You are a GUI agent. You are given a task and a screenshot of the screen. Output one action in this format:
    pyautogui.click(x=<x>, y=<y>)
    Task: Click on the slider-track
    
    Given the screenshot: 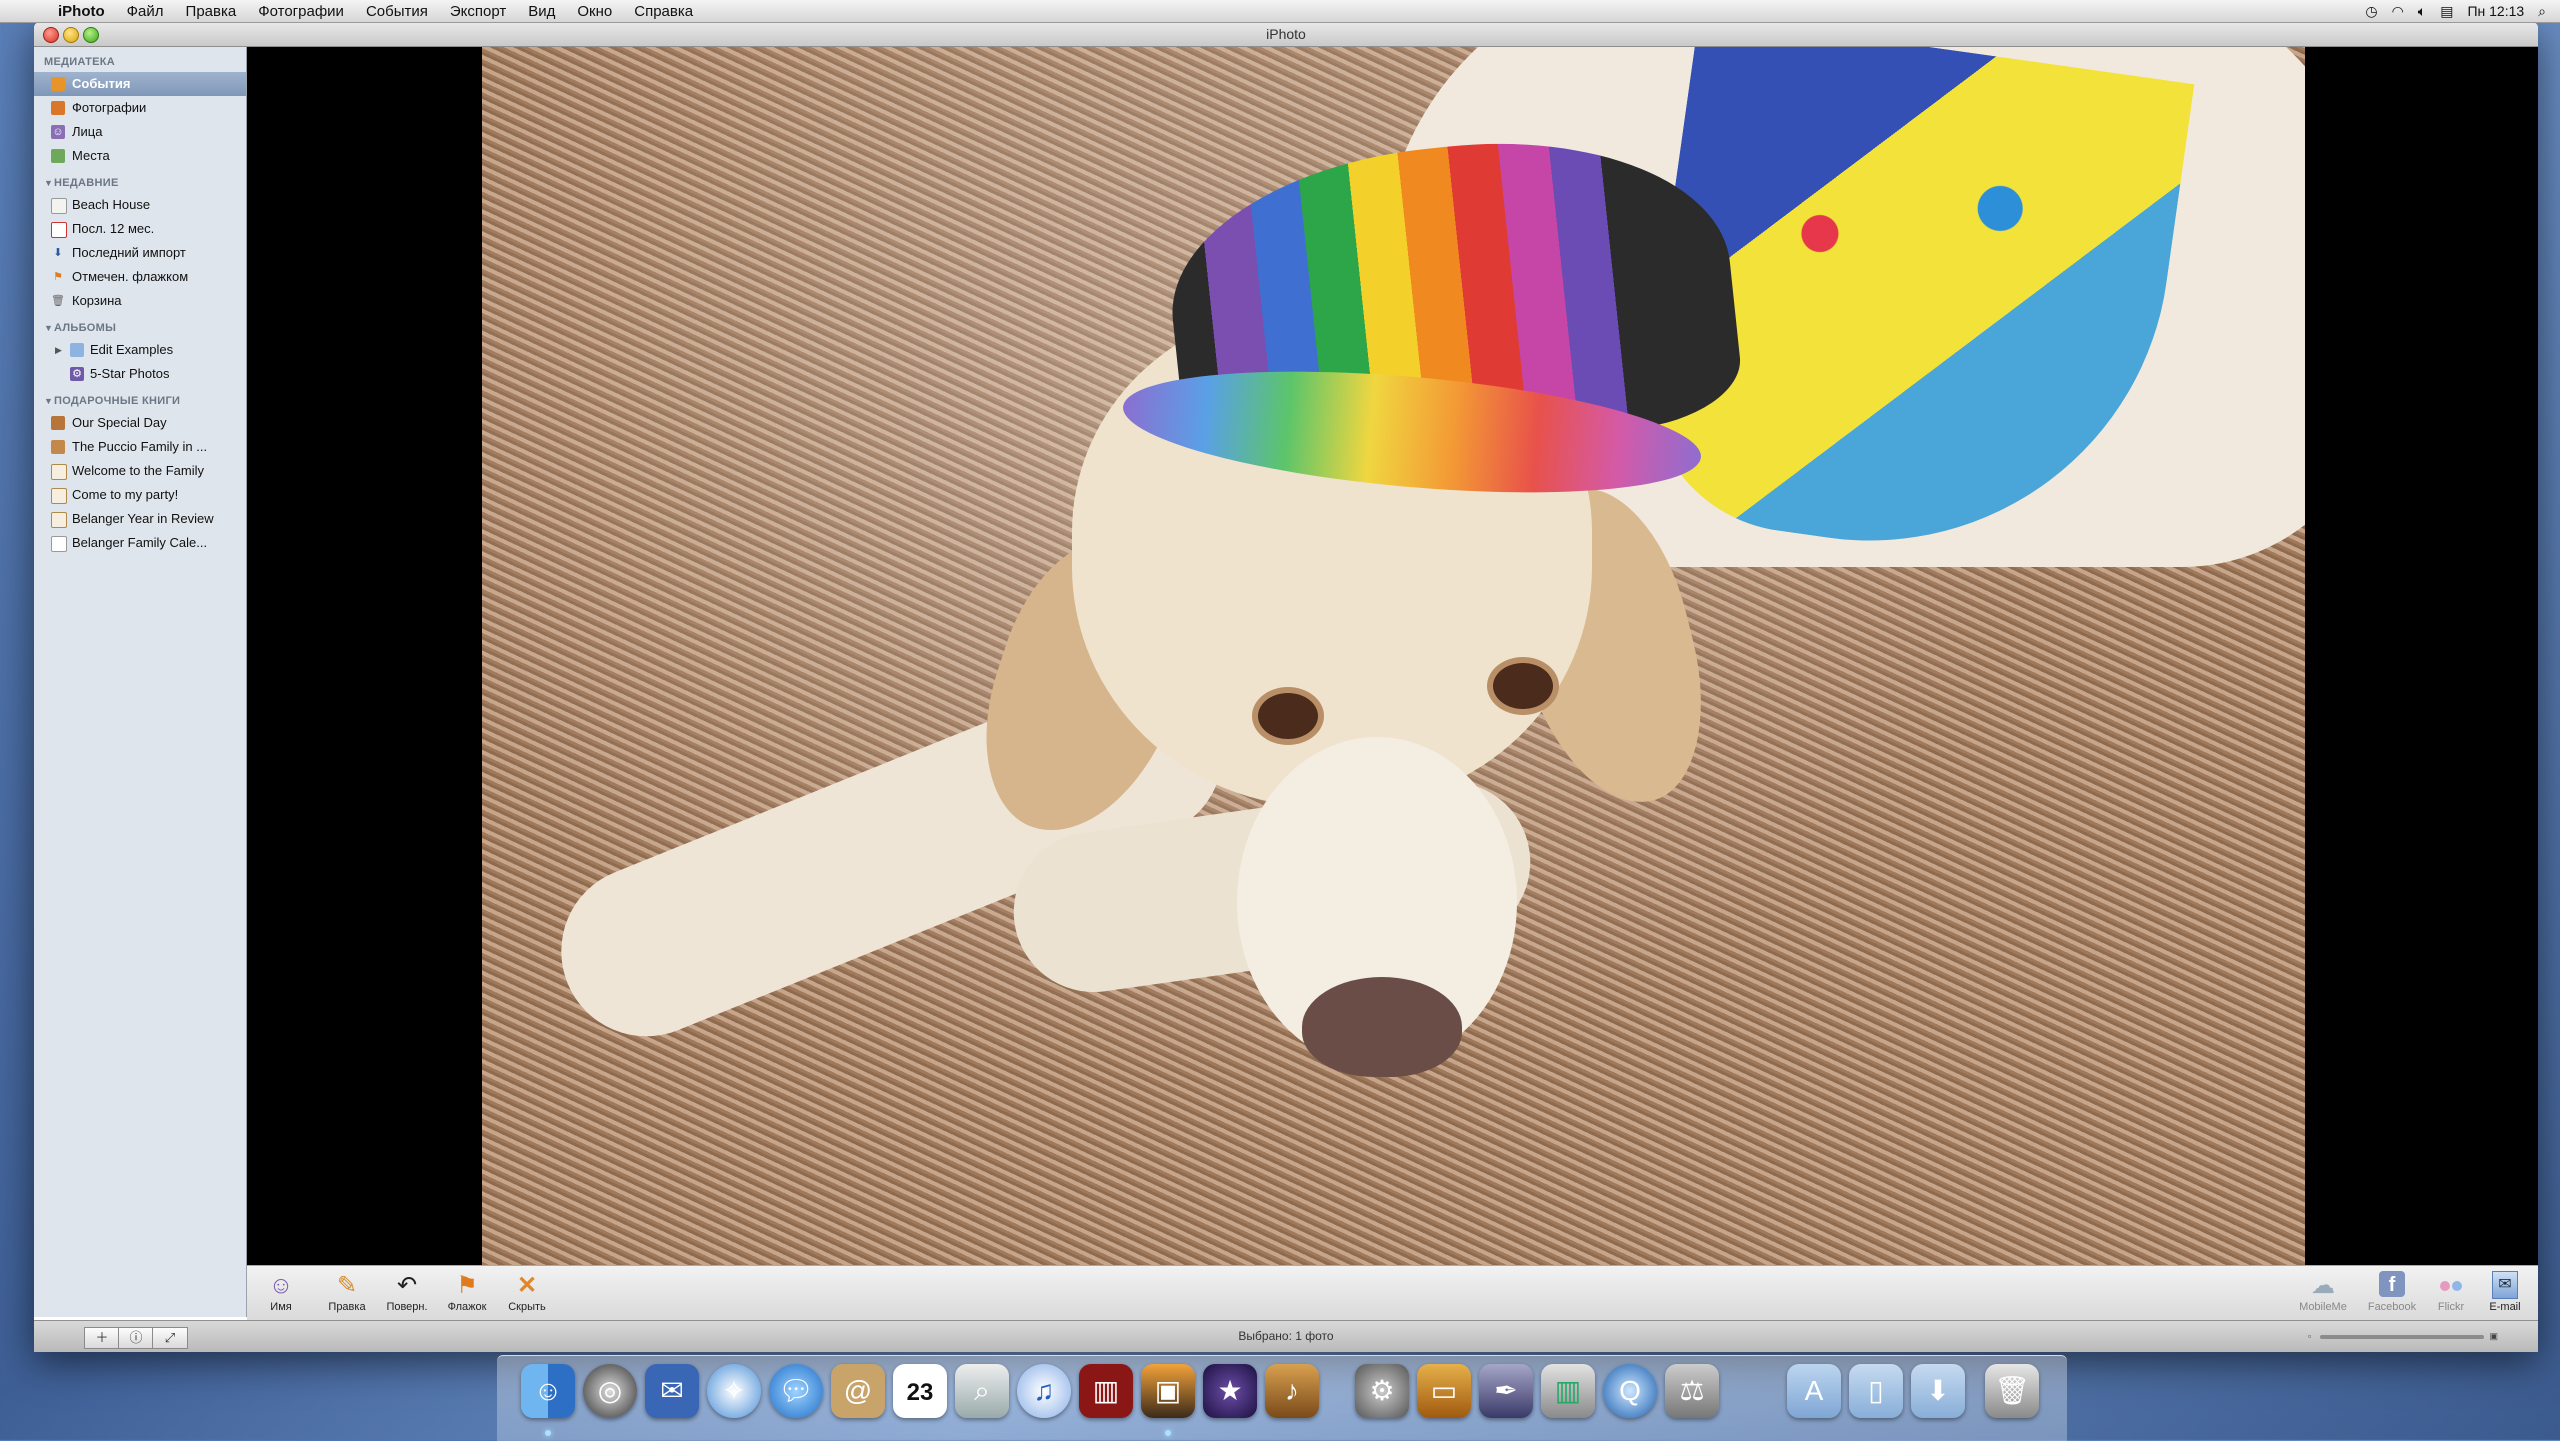 What is the action you would take?
    pyautogui.click(x=2402, y=1337)
    